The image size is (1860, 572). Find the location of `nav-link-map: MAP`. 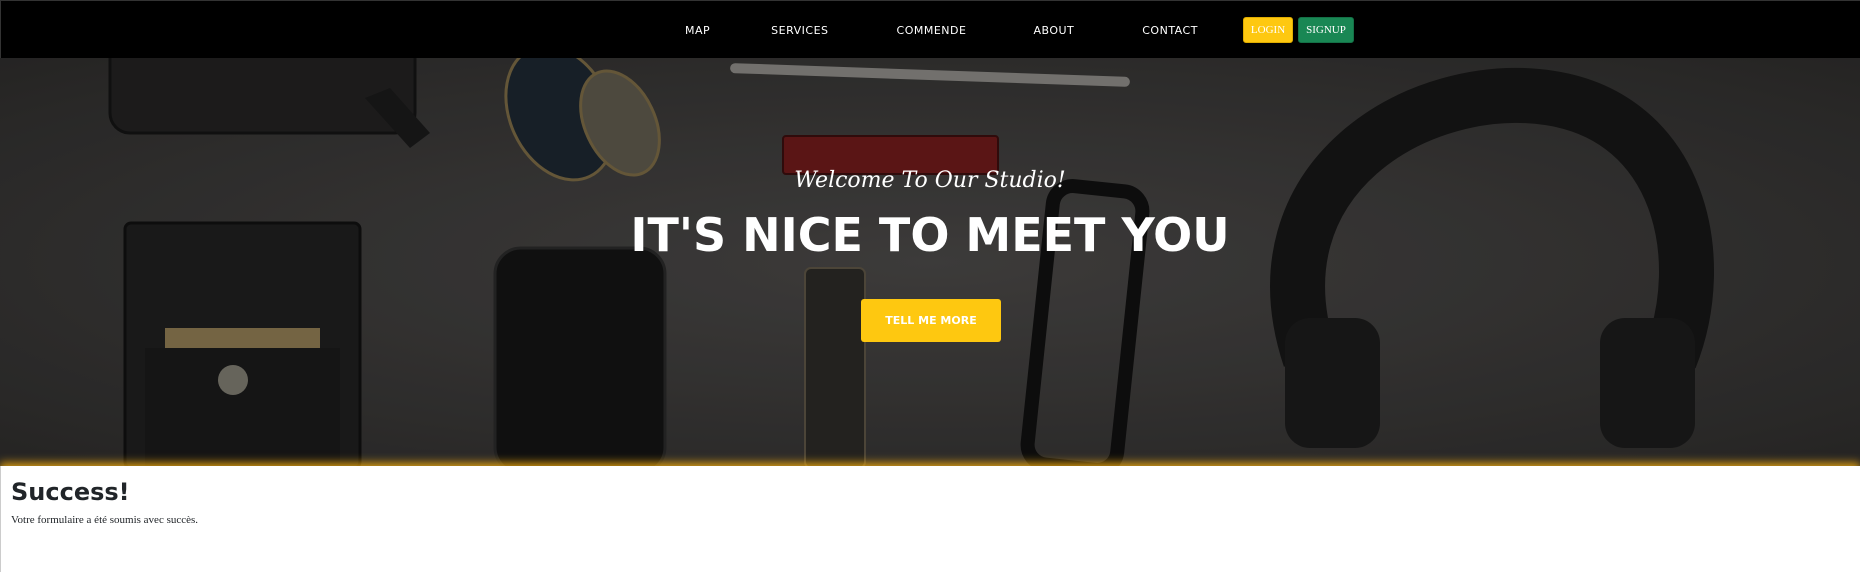

nav-link-map: MAP is located at coordinates (697, 30).